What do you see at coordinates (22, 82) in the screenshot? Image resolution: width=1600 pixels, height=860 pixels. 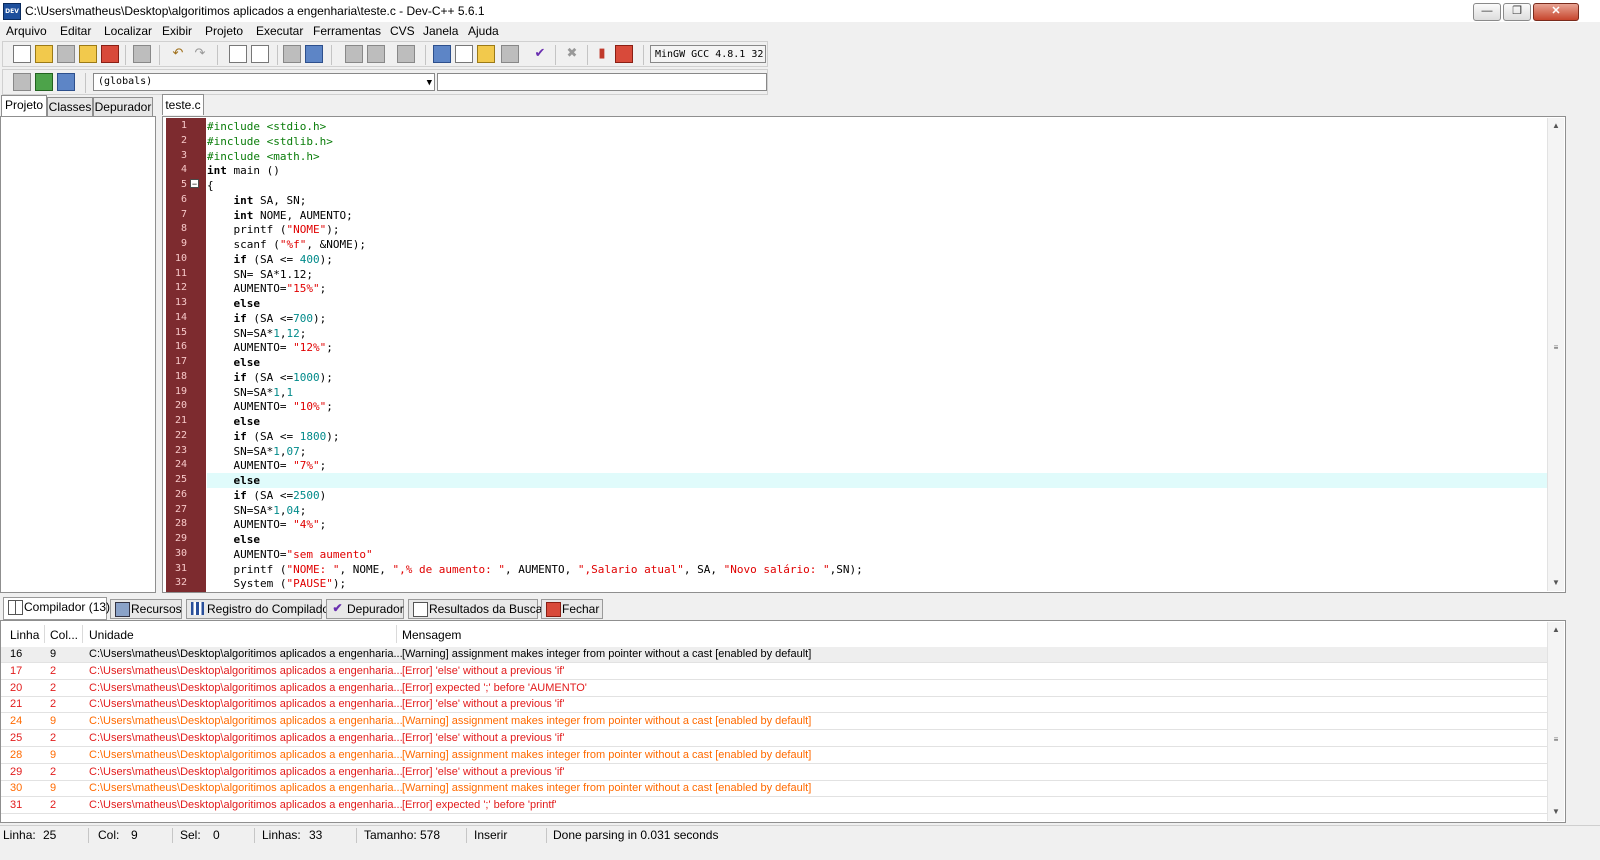 I see `new-project-icon` at bounding box center [22, 82].